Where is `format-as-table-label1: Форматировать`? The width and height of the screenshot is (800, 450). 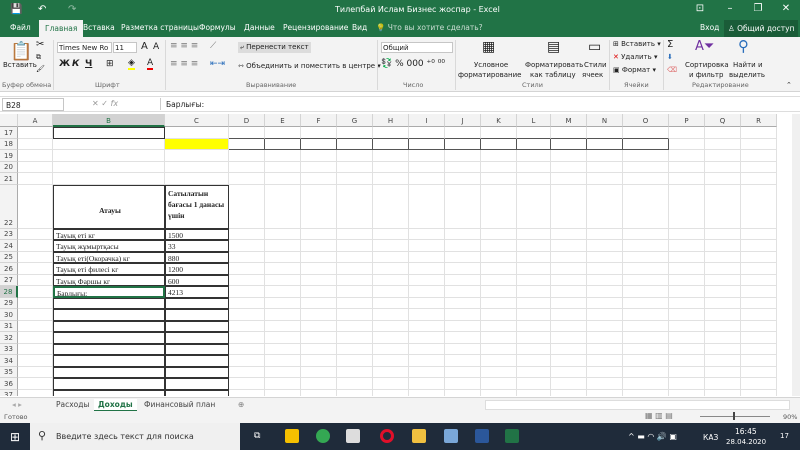
format-as-table-label1: Форматировать is located at coordinates (554, 65).